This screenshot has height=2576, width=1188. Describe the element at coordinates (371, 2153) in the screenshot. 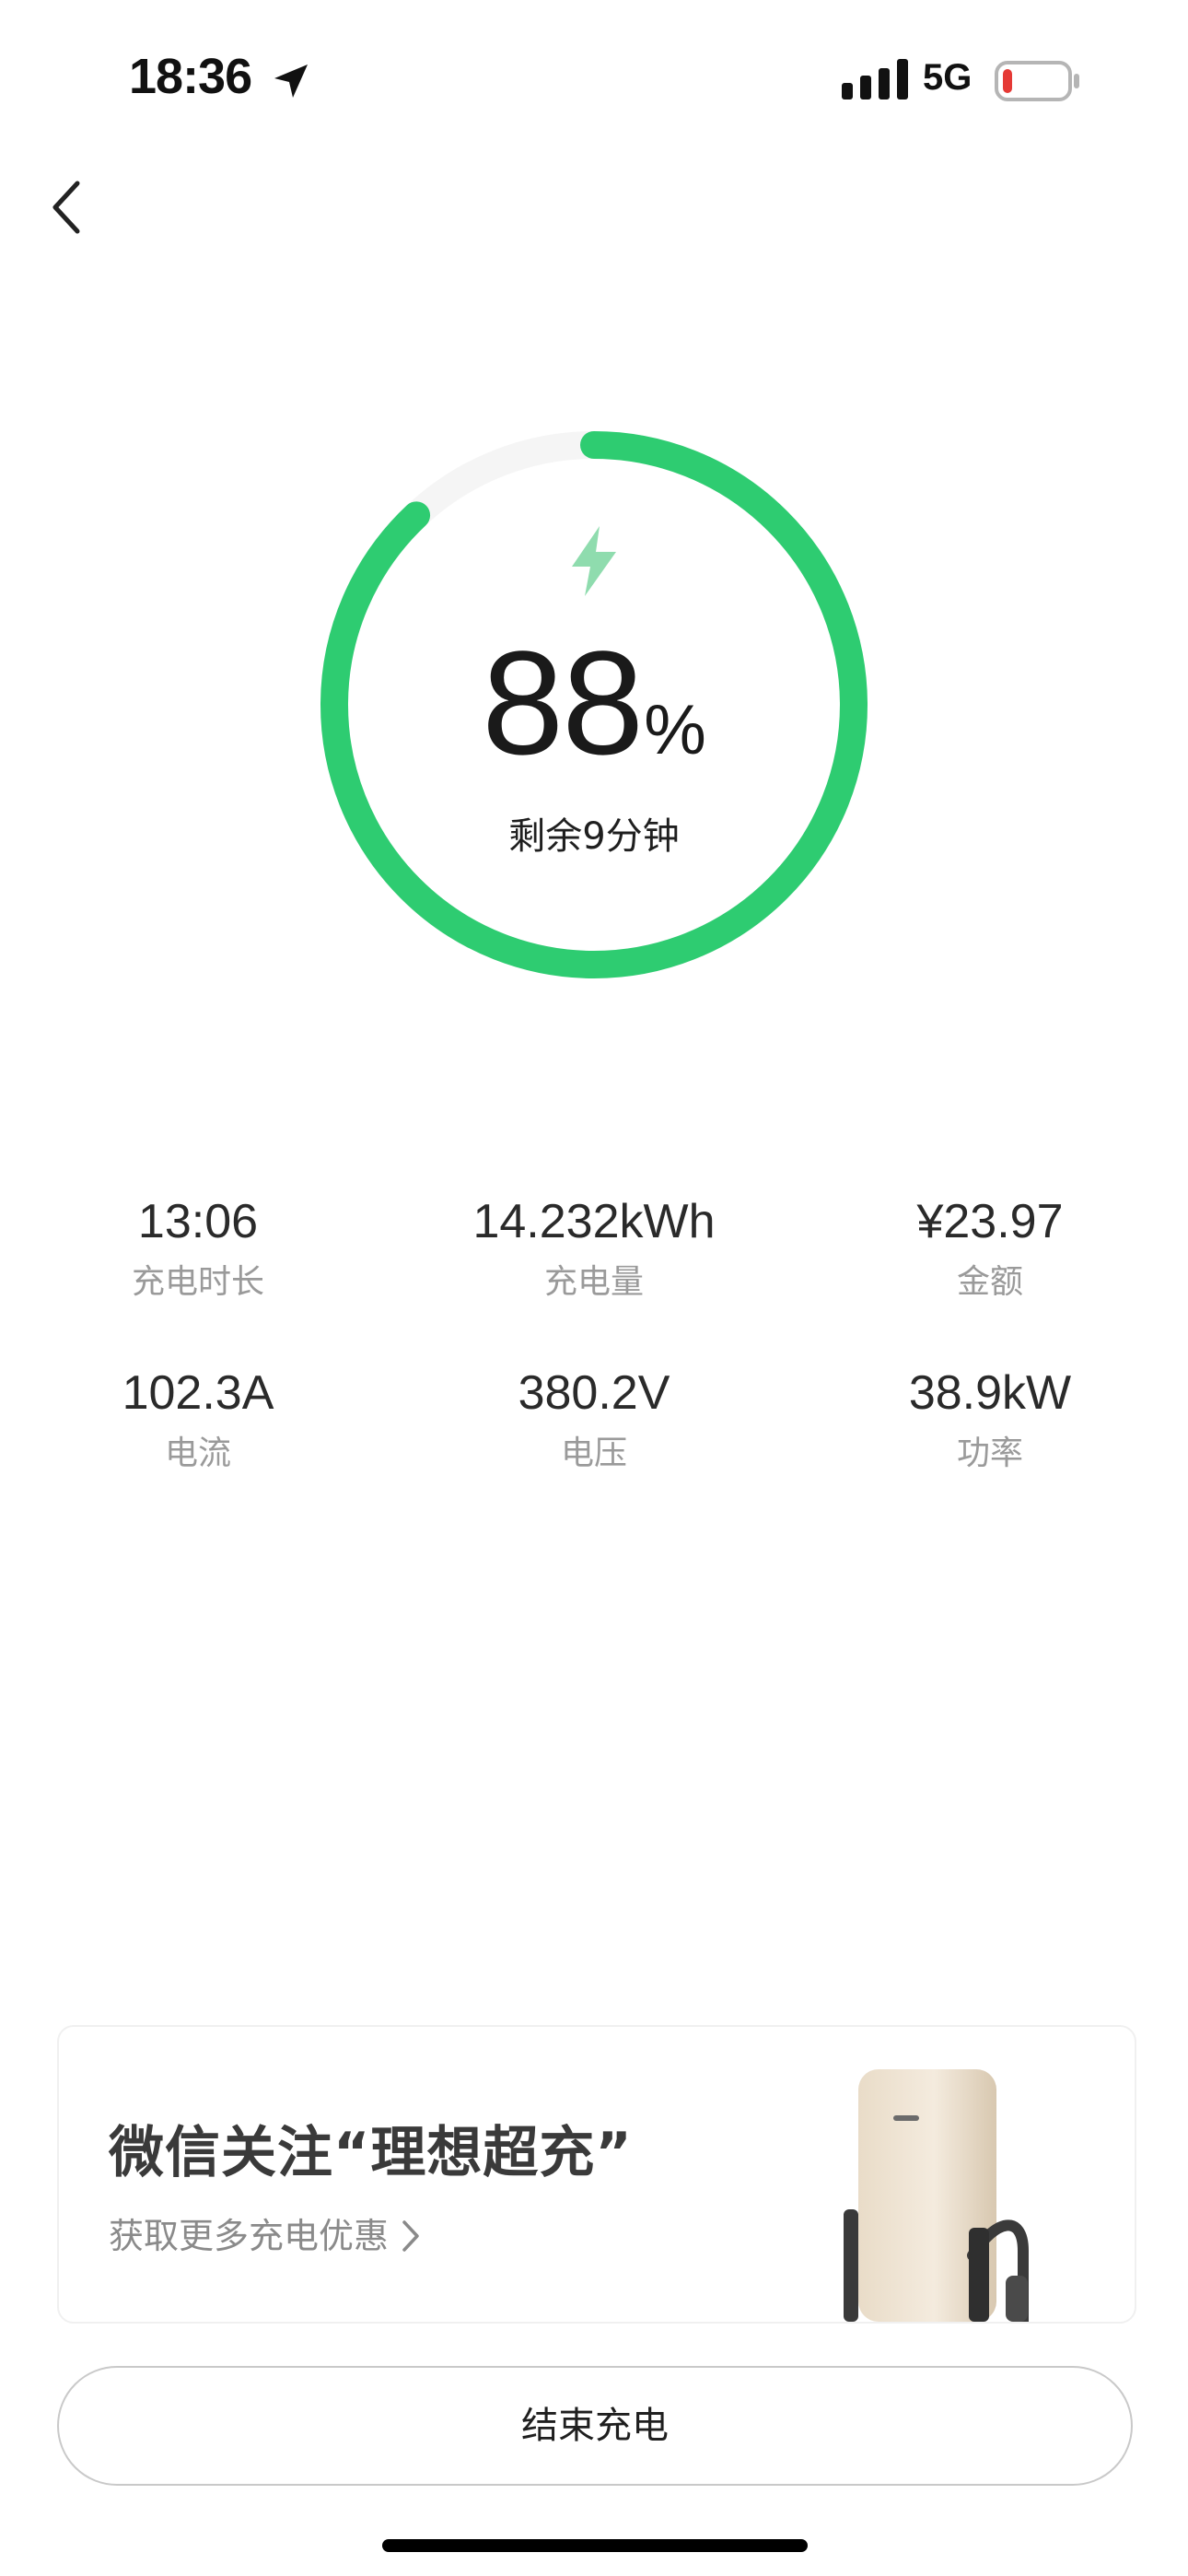

I see `promo-title: 微信关注“理想超充”` at that location.